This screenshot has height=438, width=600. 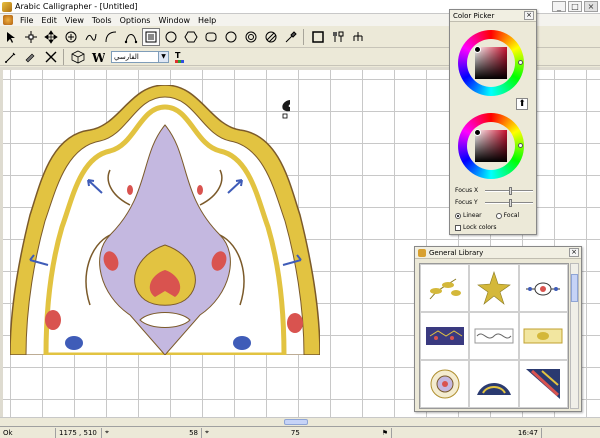 I want to click on rectangle-icon, so click(x=318, y=37).